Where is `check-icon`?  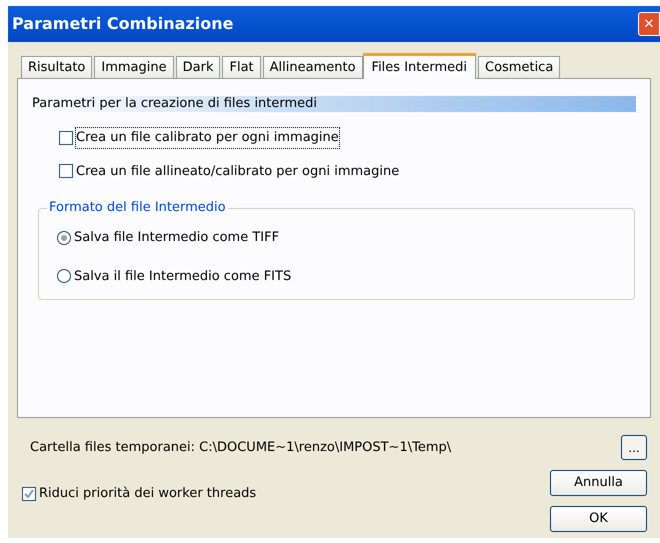
check-icon is located at coordinates (29, 493).